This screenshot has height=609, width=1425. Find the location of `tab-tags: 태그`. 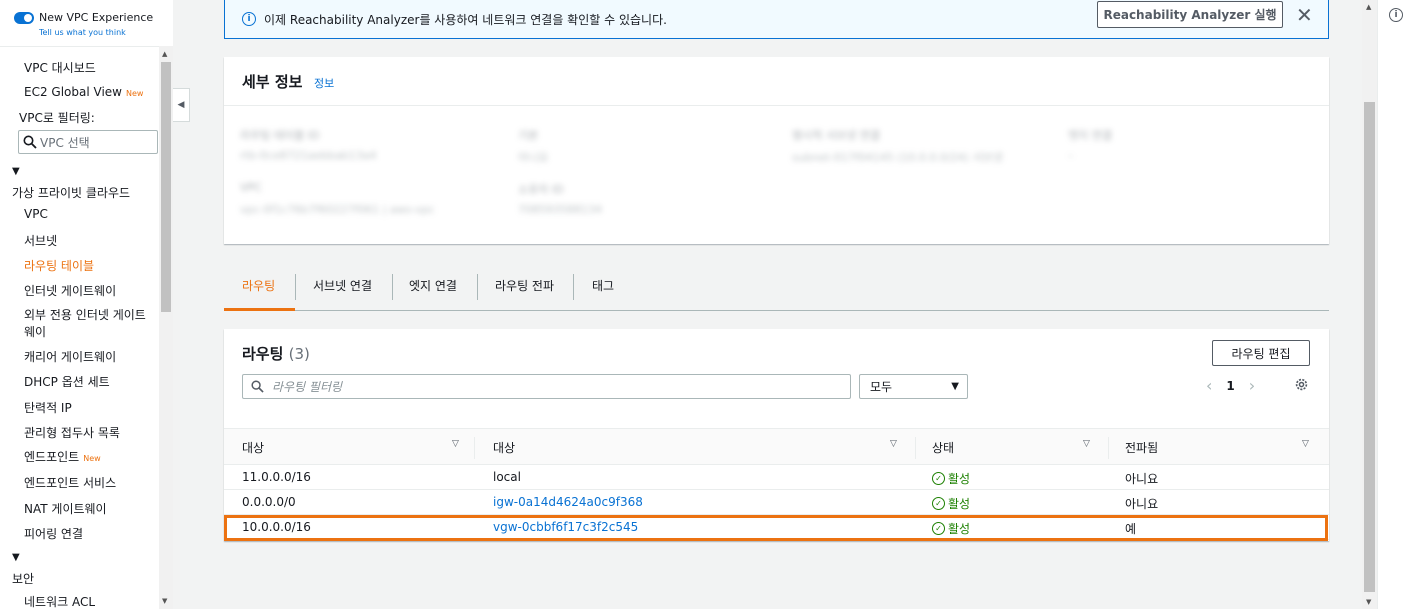

tab-tags: 태그 is located at coordinates (603, 285).